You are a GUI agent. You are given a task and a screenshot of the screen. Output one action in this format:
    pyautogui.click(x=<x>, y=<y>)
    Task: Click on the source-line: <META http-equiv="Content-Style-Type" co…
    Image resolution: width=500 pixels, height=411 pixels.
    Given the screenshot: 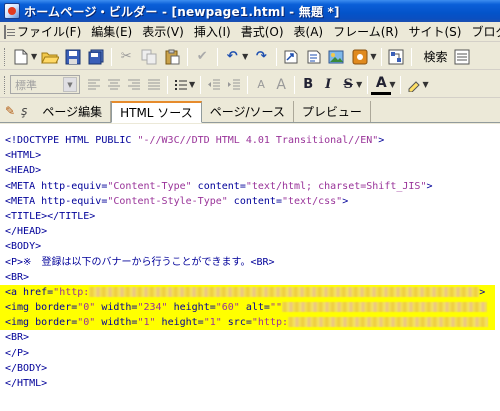 What is the action you would take?
    pyautogui.click(x=177, y=201)
    